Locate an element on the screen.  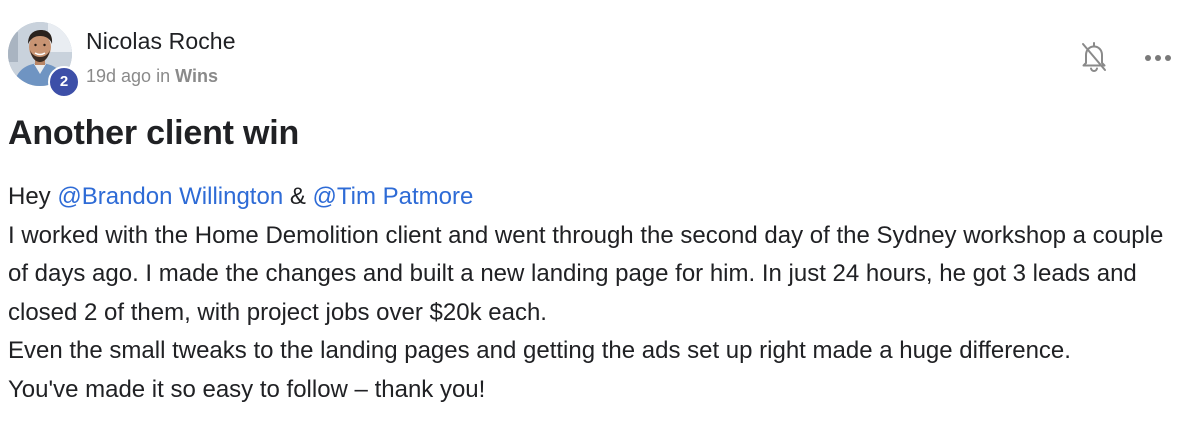
ampersand-text: & is located at coordinates (297, 196).